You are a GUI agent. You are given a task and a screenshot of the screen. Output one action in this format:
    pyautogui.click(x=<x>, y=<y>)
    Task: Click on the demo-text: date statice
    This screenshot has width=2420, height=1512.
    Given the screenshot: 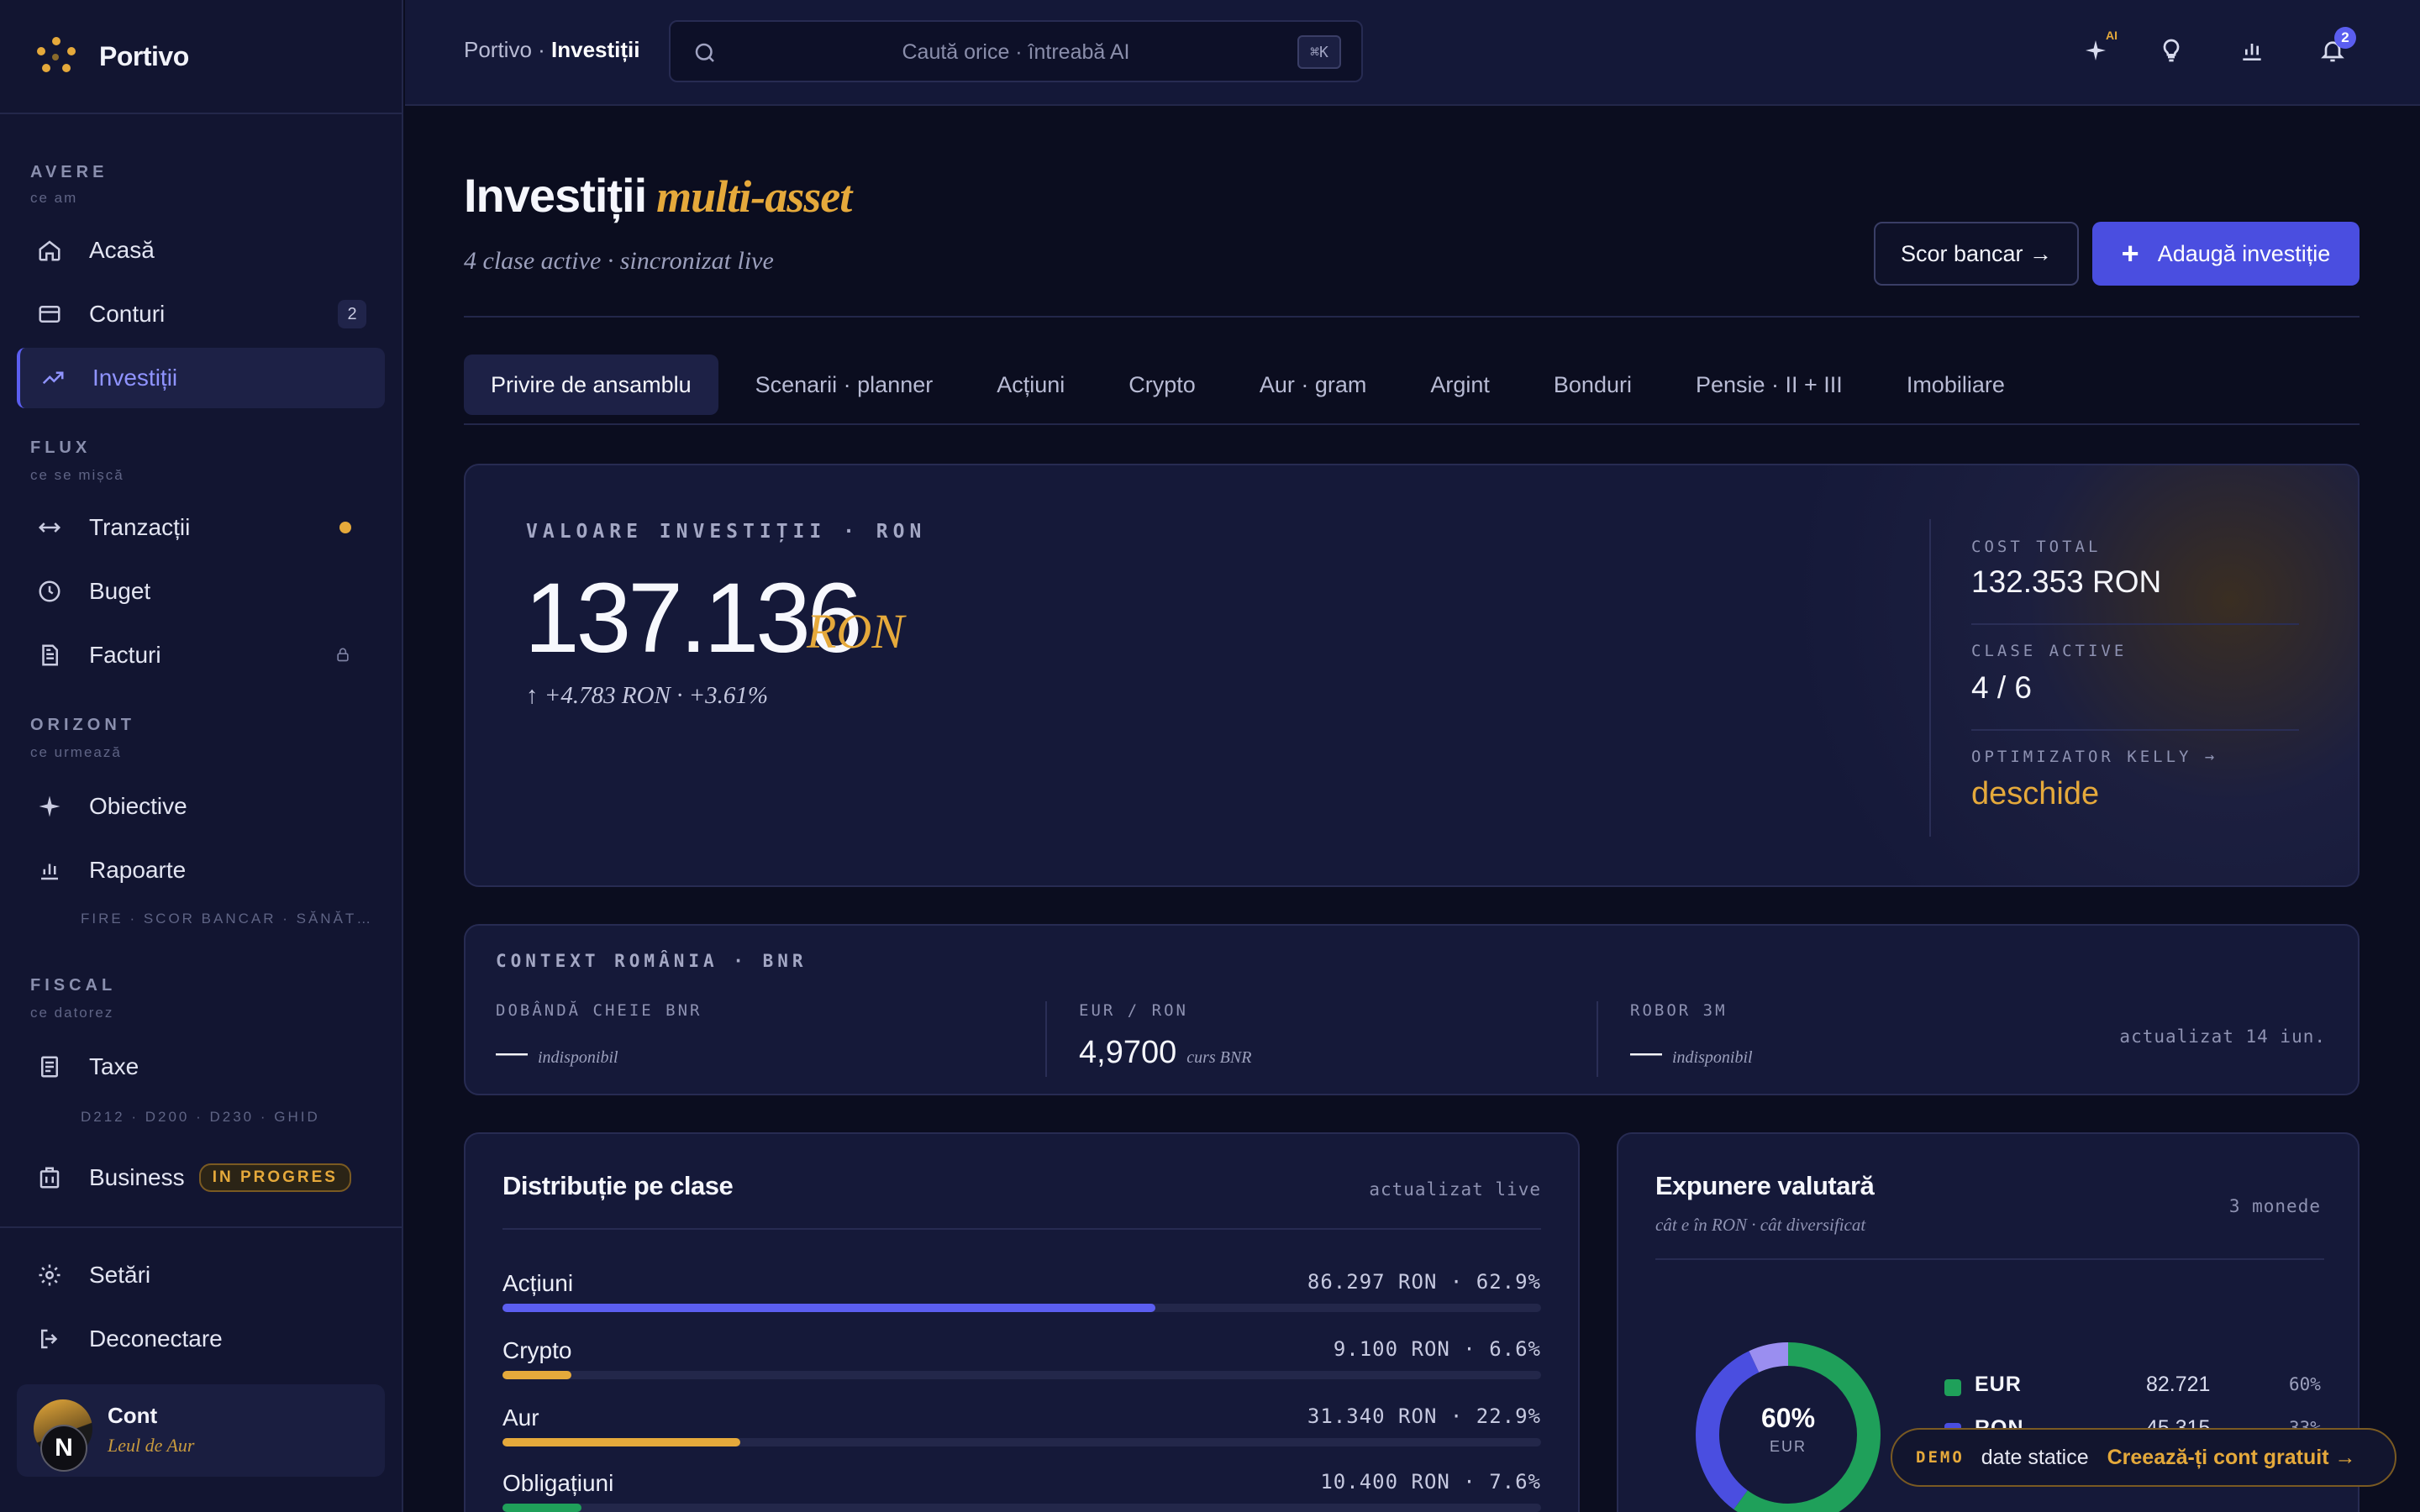 What is the action you would take?
    pyautogui.click(x=2035, y=1457)
    